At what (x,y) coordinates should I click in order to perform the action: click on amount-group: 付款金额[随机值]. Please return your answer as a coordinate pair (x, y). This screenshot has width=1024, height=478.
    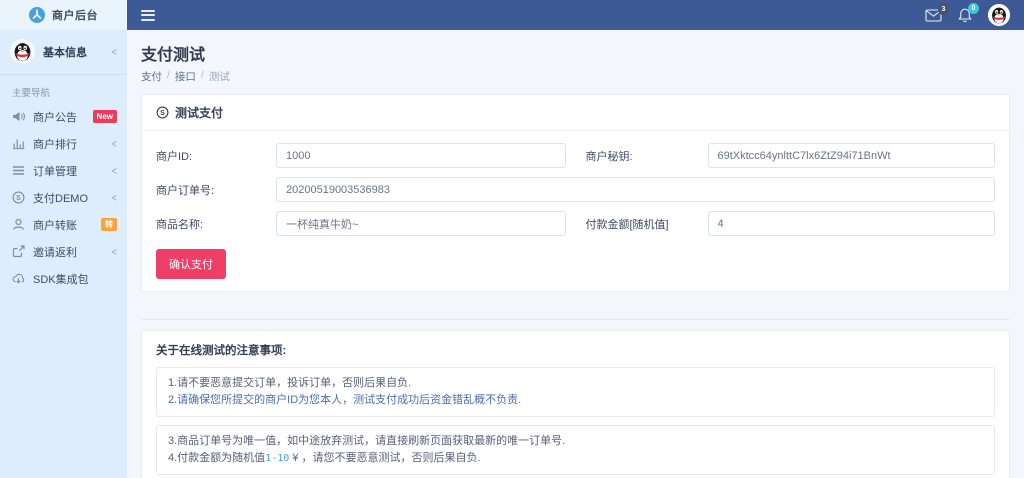
    Looking at the image, I should click on (790, 223).